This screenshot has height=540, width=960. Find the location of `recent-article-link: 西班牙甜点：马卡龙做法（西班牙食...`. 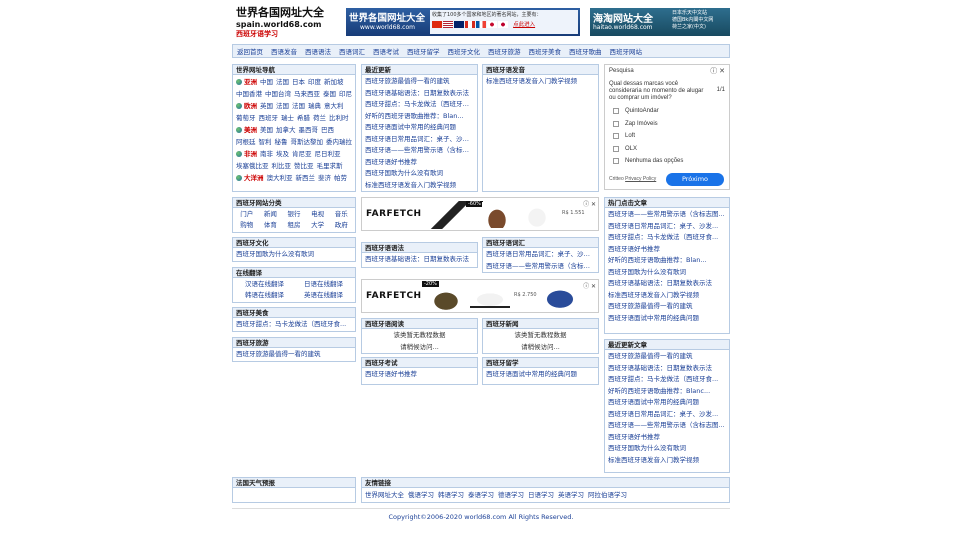

recent-article-link: 西班牙甜点：马卡龙做法（西班牙食... is located at coordinates (667, 380).